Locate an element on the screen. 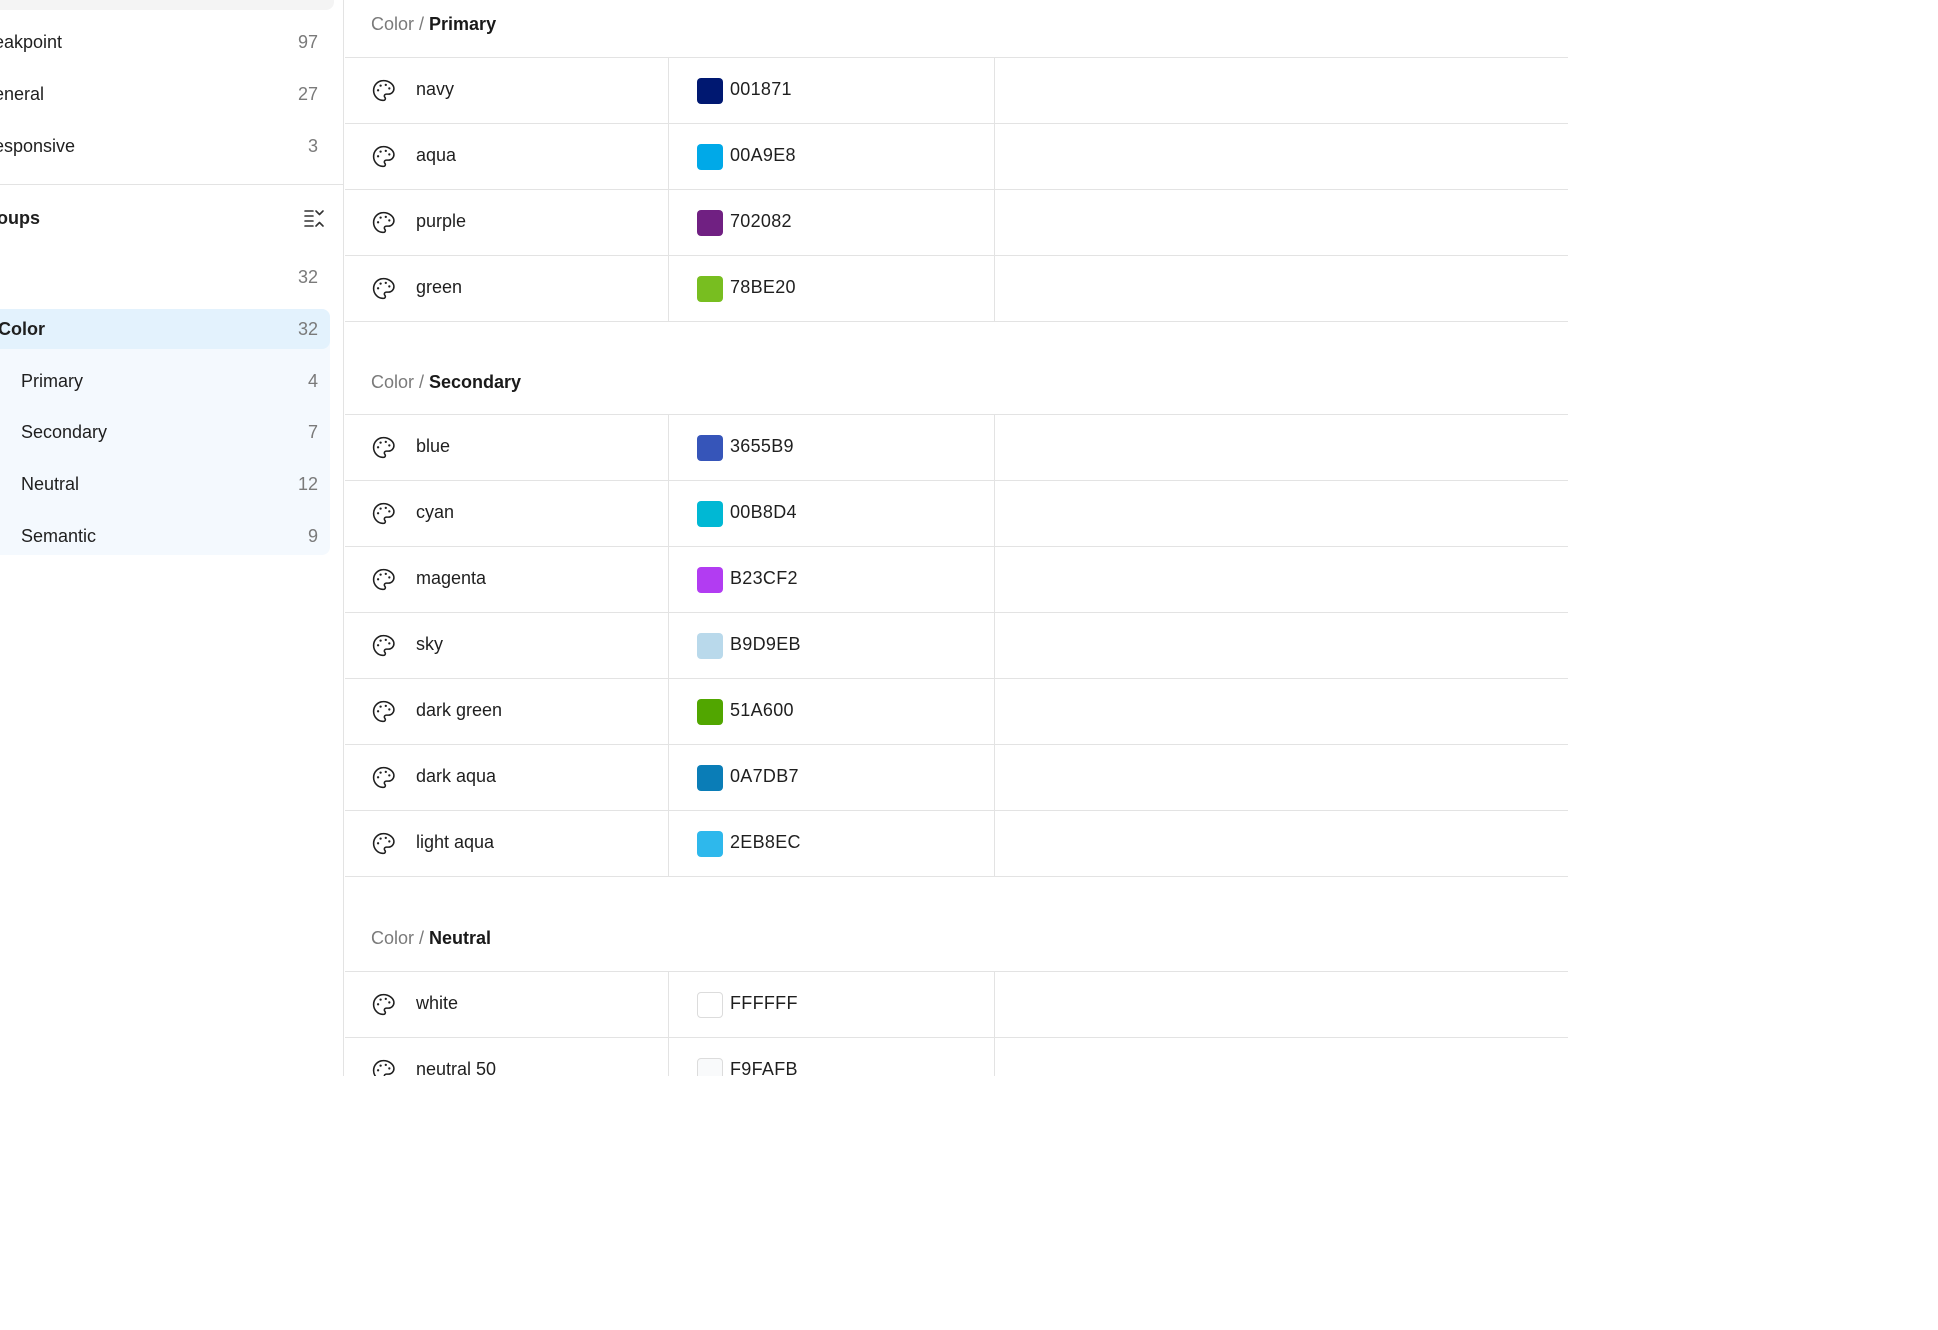 The width and height of the screenshot is (1938, 1330). sidebar-item-primary: Primary 4 is located at coordinates (165, 381).